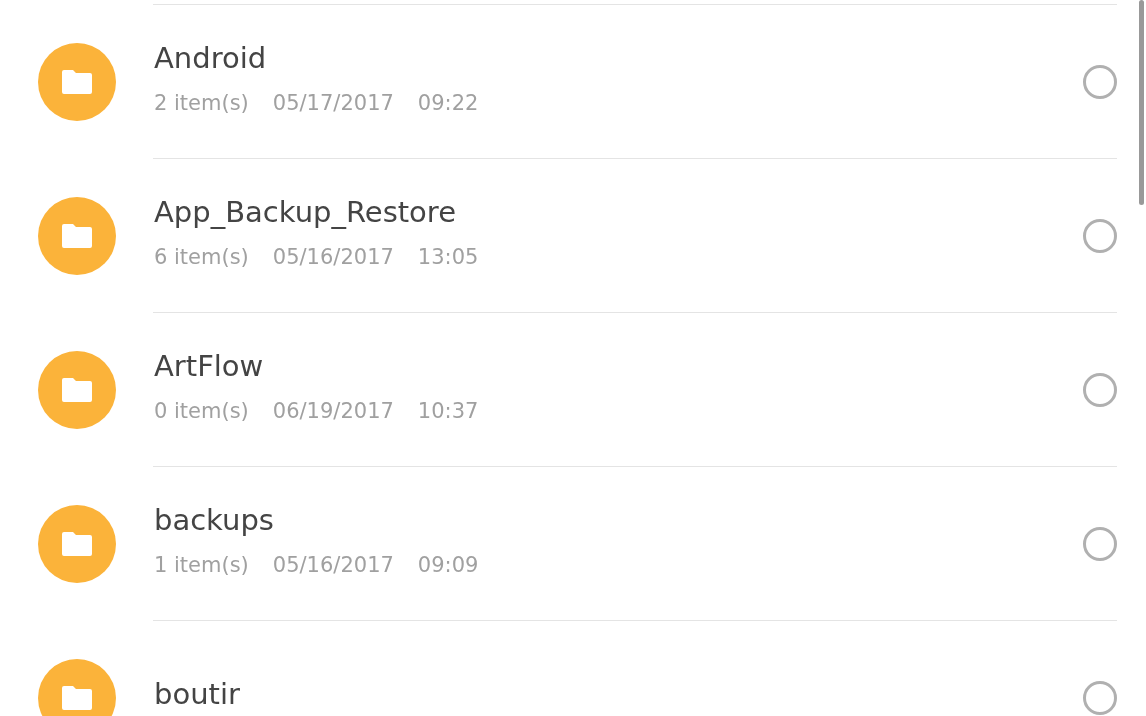 The width and height of the screenshot is (1146, 716). I want to click on modified-time: 10:37, so click(448, 410).